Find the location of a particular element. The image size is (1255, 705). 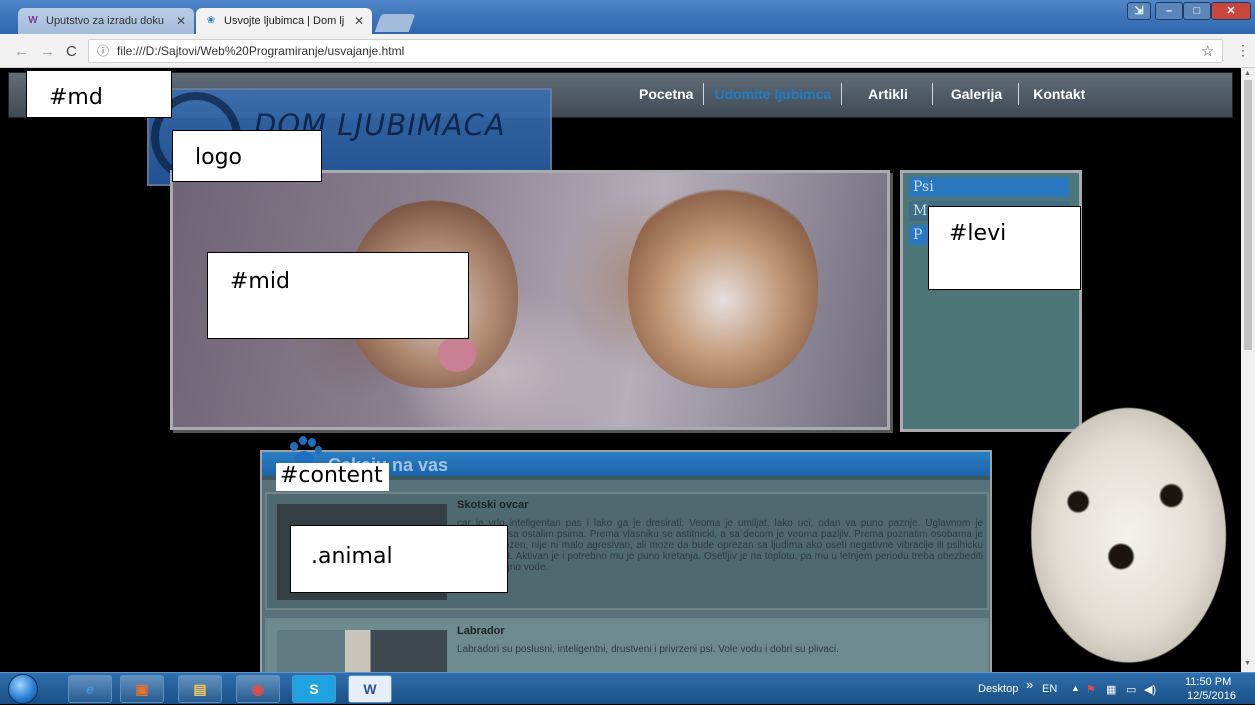

action-center-icon: ⚑ is located at coordinates (1091, 689).